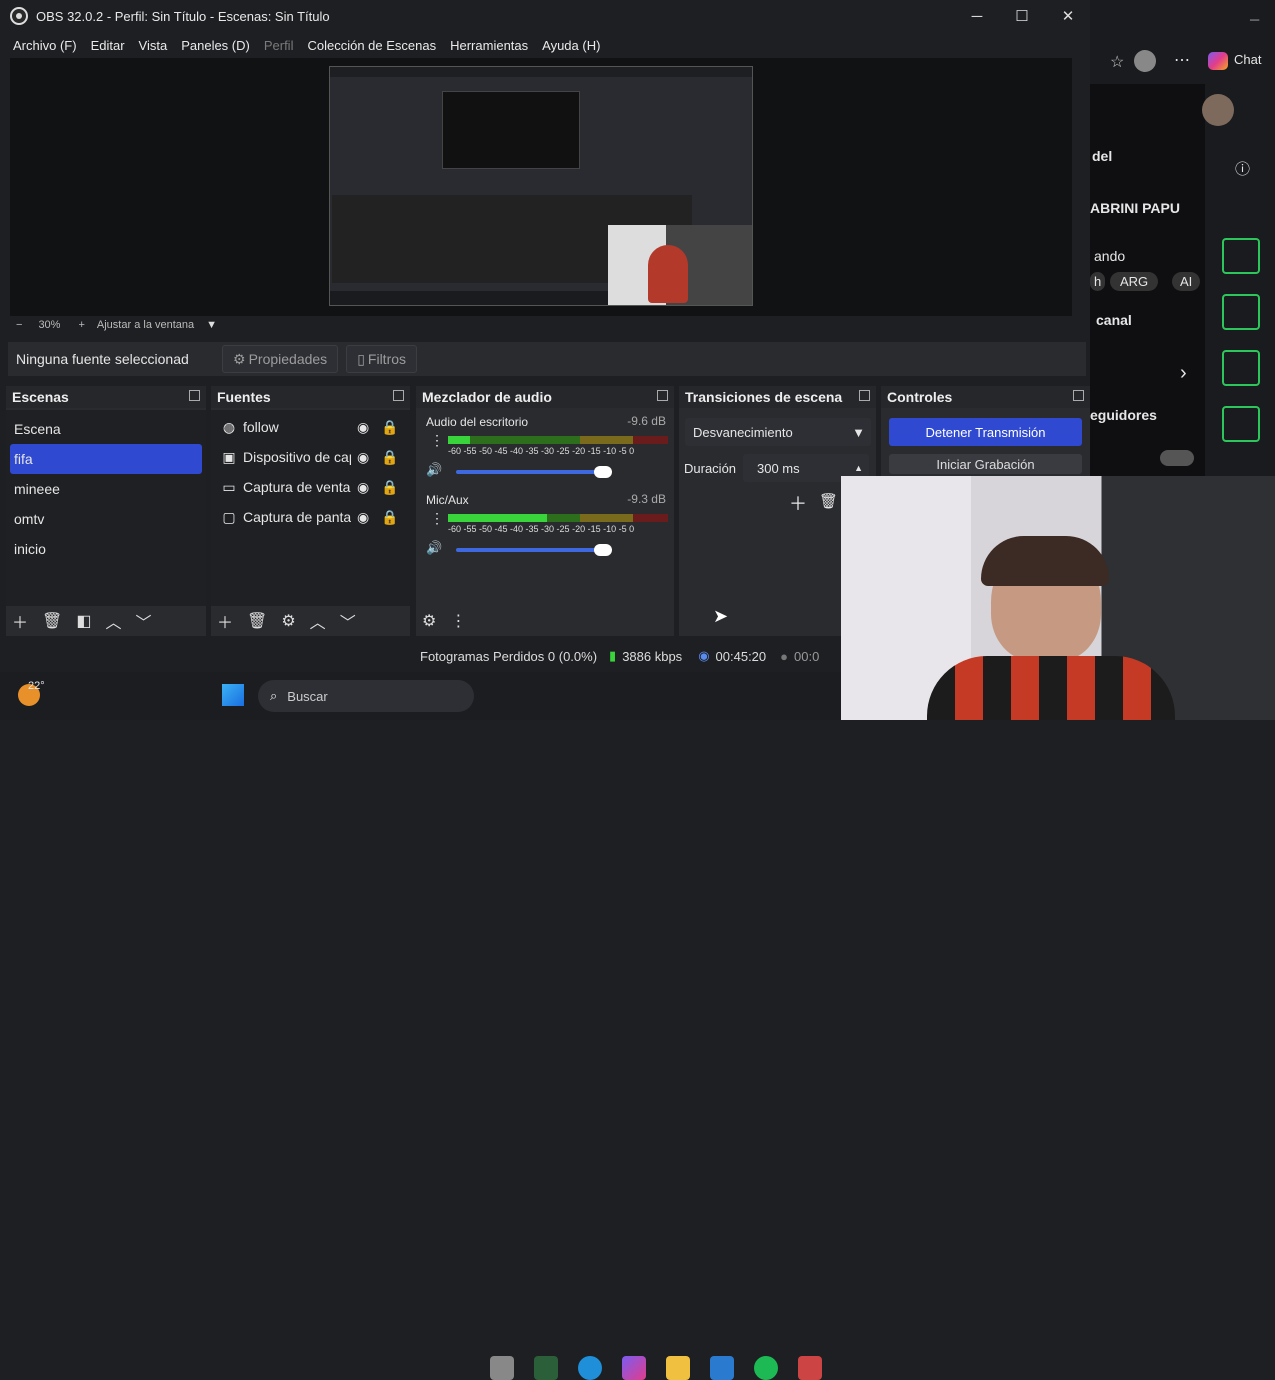 The width and height of the screenshot is (1275, 1380). Describe the element at coordinates (678, 1368) in the screenshot. I see `folder-icon` at that location.